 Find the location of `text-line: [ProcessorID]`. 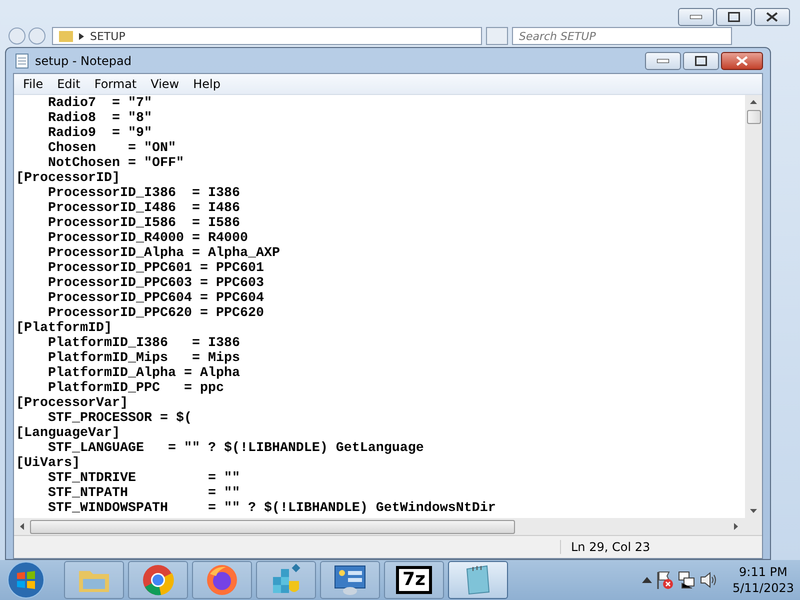

text-line: [ProcessorID] is located at coordinates (68, 178).